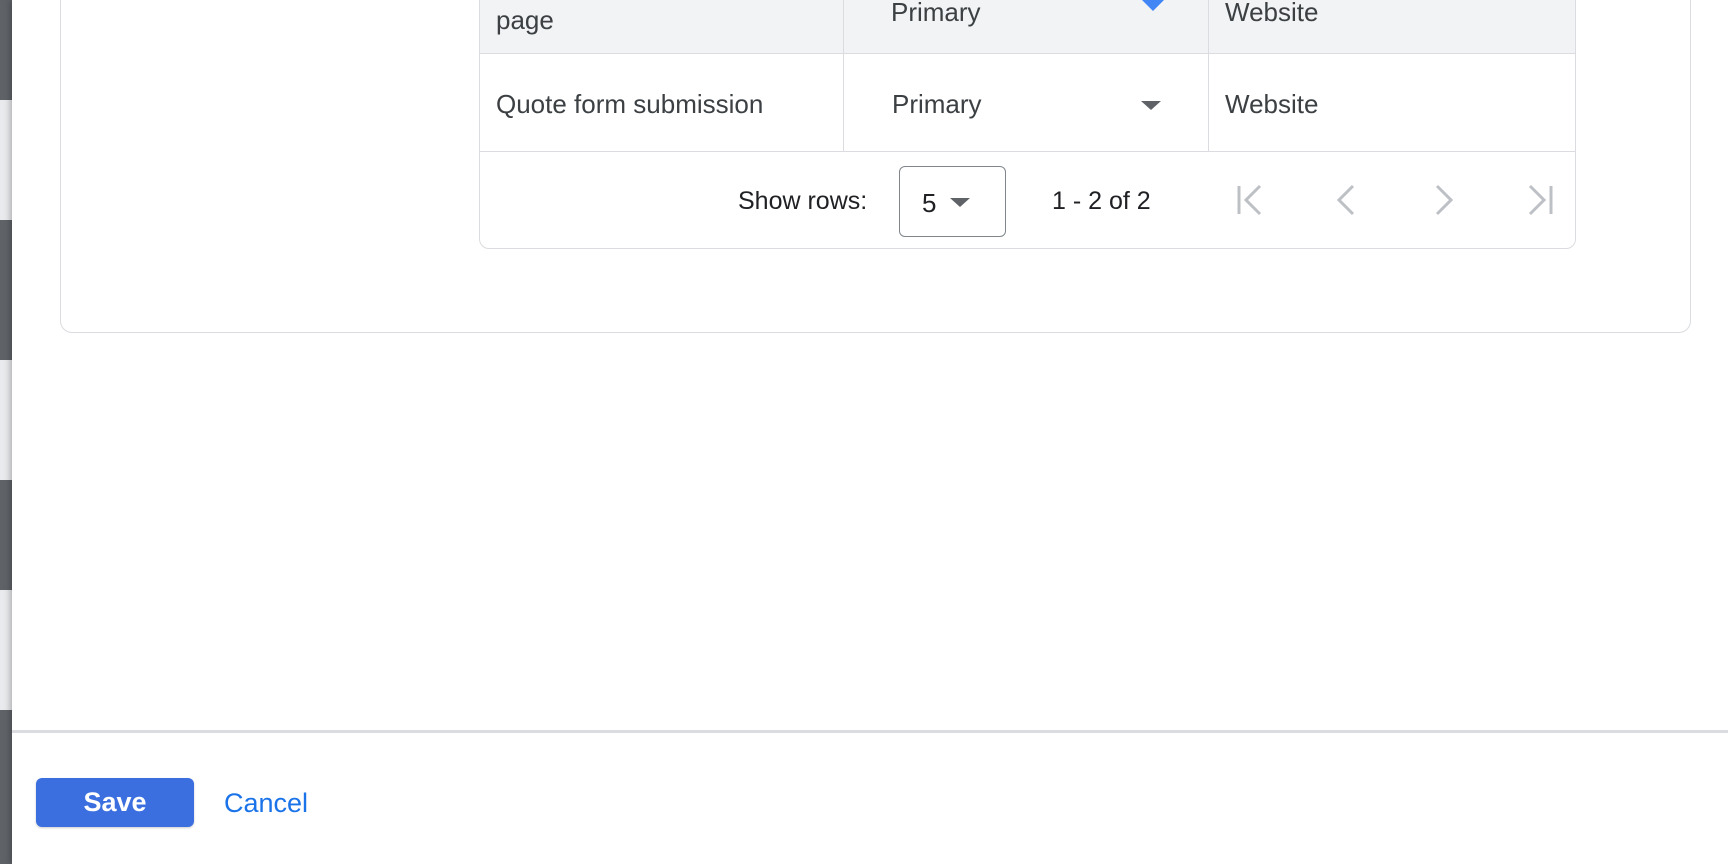  I want to click on chevron-left-icon, so click(1347, 200).